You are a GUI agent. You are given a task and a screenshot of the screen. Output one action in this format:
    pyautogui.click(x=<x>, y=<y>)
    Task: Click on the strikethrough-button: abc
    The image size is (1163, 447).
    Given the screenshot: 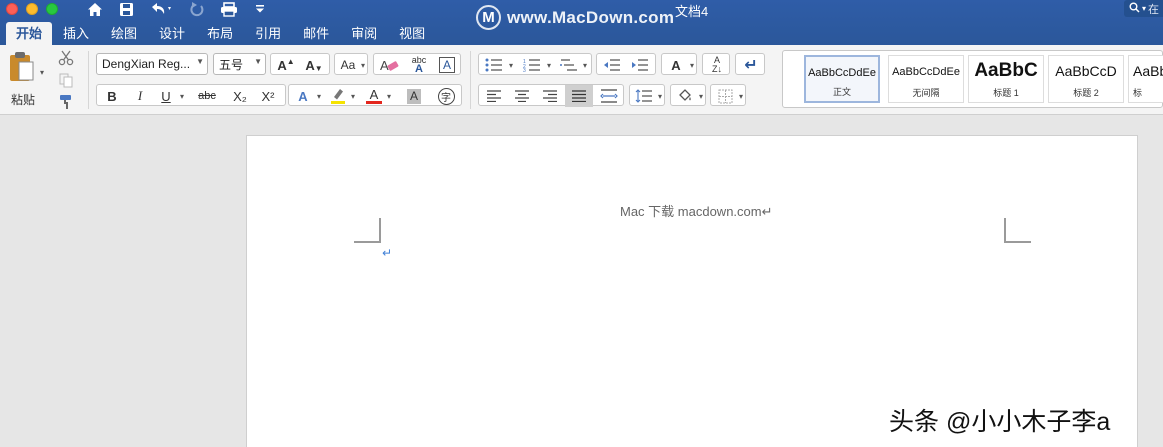 What is the action you would take?
    pyautogui.click(x=207, y=96)
    